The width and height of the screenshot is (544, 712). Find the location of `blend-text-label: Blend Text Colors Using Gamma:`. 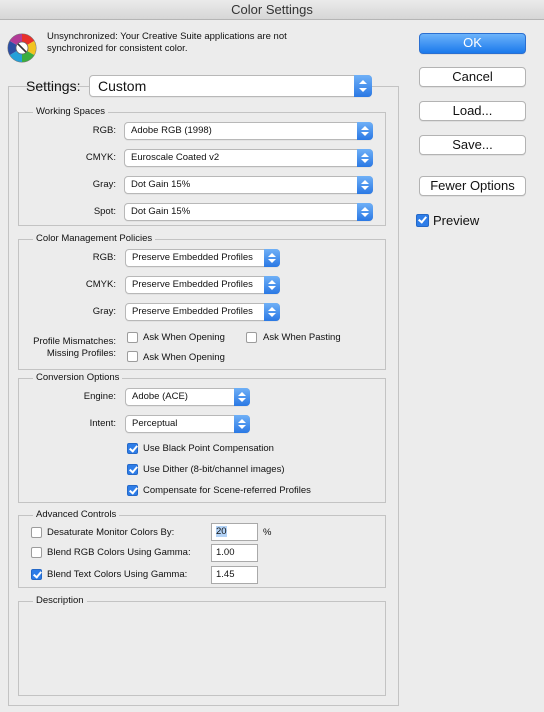

blend-text-label: Blend Text Colors Using Gamma: is located at coordinates (117, 574).